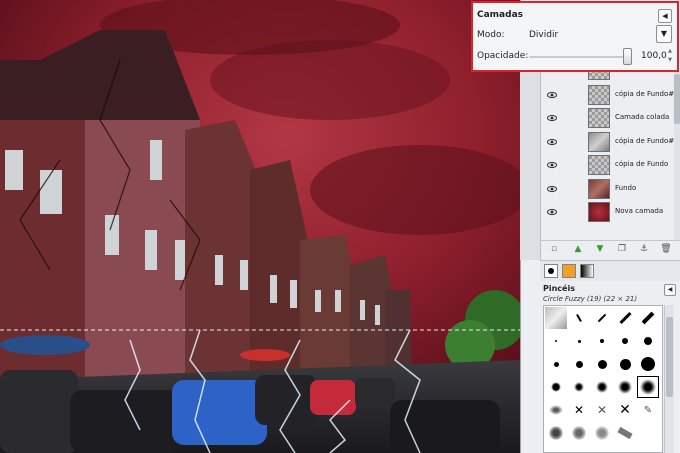 Image resolution: width=680 pixels, height=453 pixels. Describe the element at coordinates (664, 34) in the screenshot. I see `triangle-down-icon: ▼` at that location.